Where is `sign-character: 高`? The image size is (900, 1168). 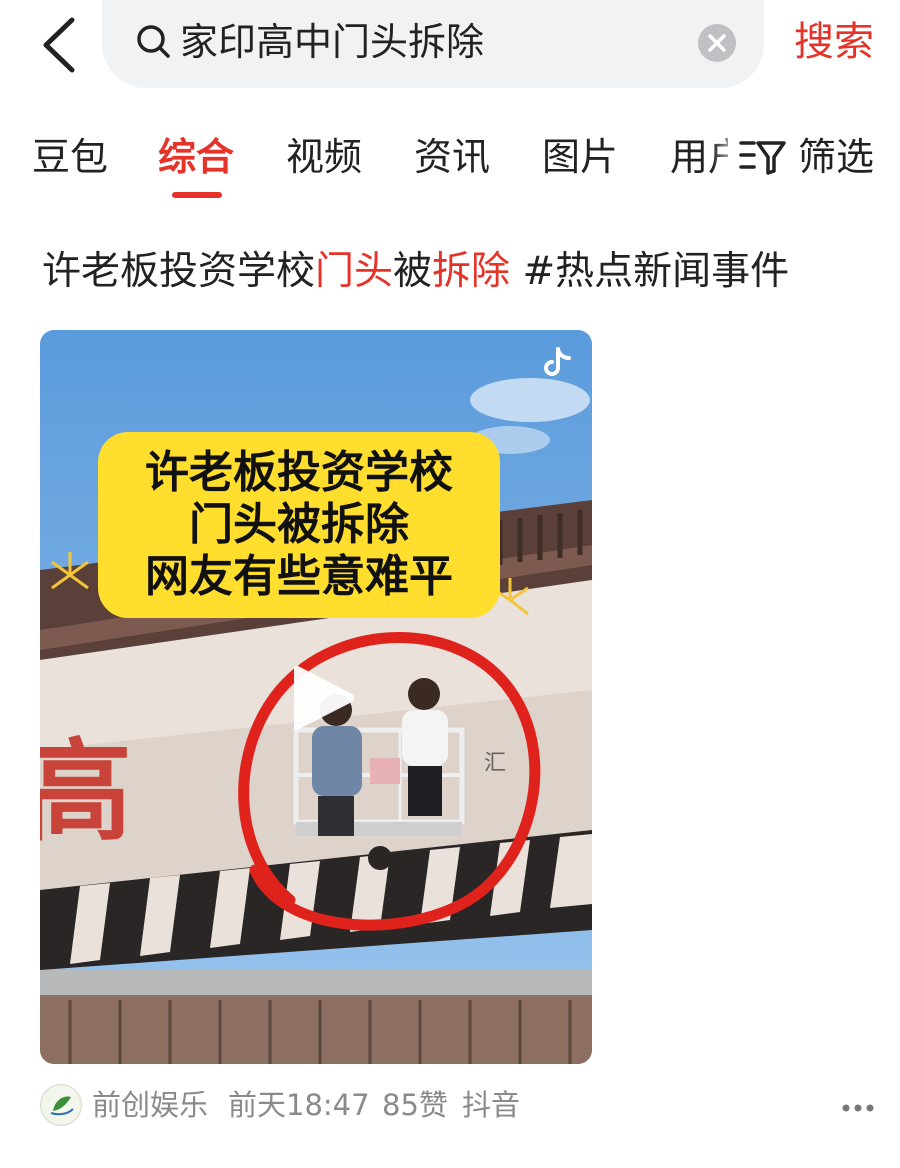
sign-character: 高 is located at coordinates (86, 791).